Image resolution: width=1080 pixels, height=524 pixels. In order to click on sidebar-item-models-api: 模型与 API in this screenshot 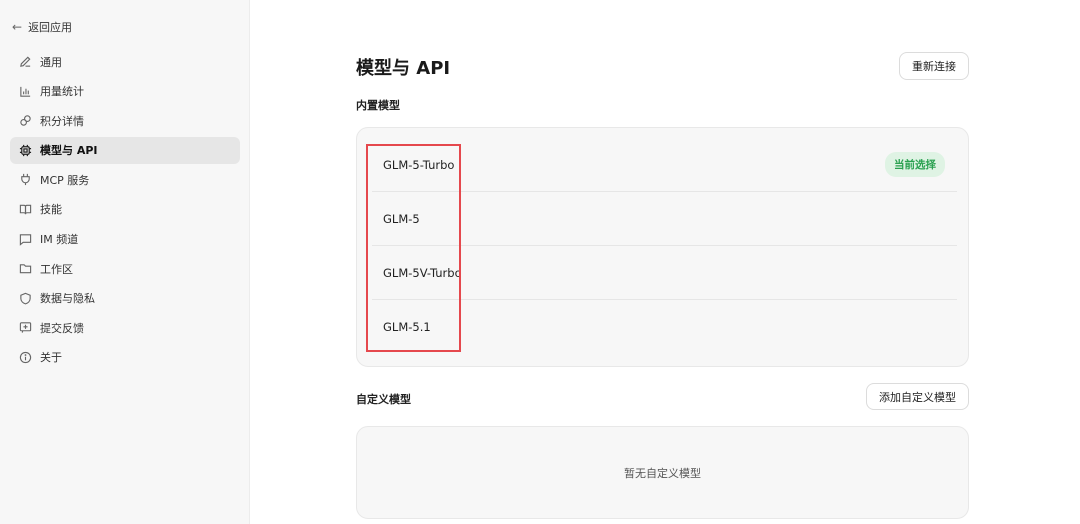, I will do `click(125, 150)`.